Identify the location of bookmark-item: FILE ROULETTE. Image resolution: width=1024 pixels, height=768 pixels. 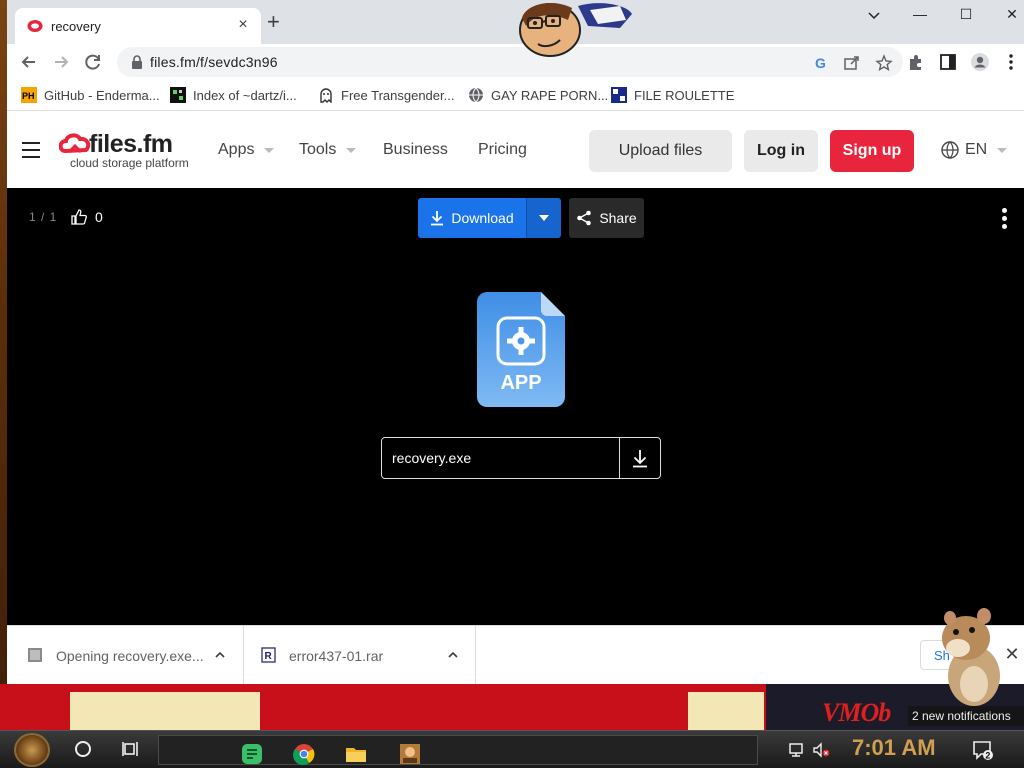
(672, 95).